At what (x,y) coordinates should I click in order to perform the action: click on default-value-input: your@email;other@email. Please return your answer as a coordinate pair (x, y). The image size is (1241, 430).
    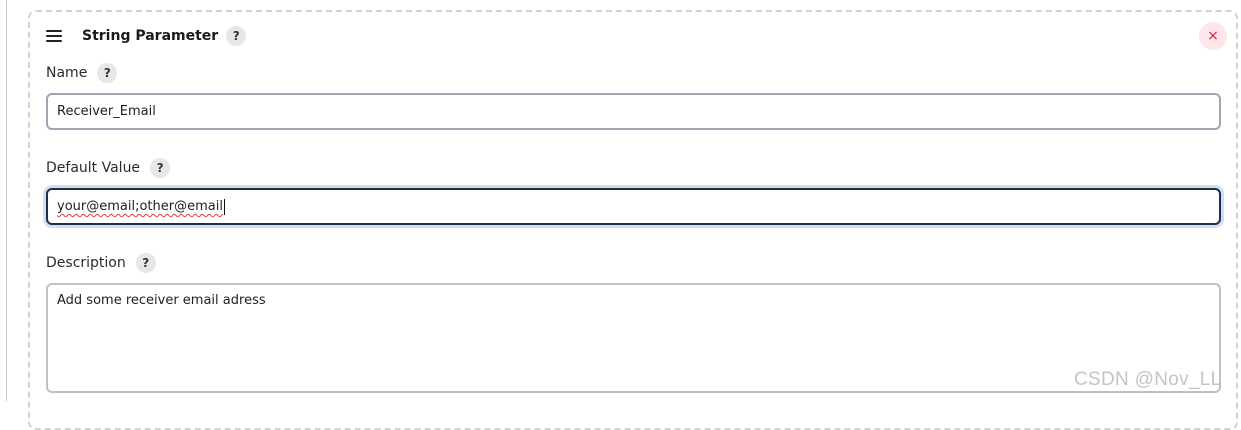
    Looking at the image, I should click on (633, 206).